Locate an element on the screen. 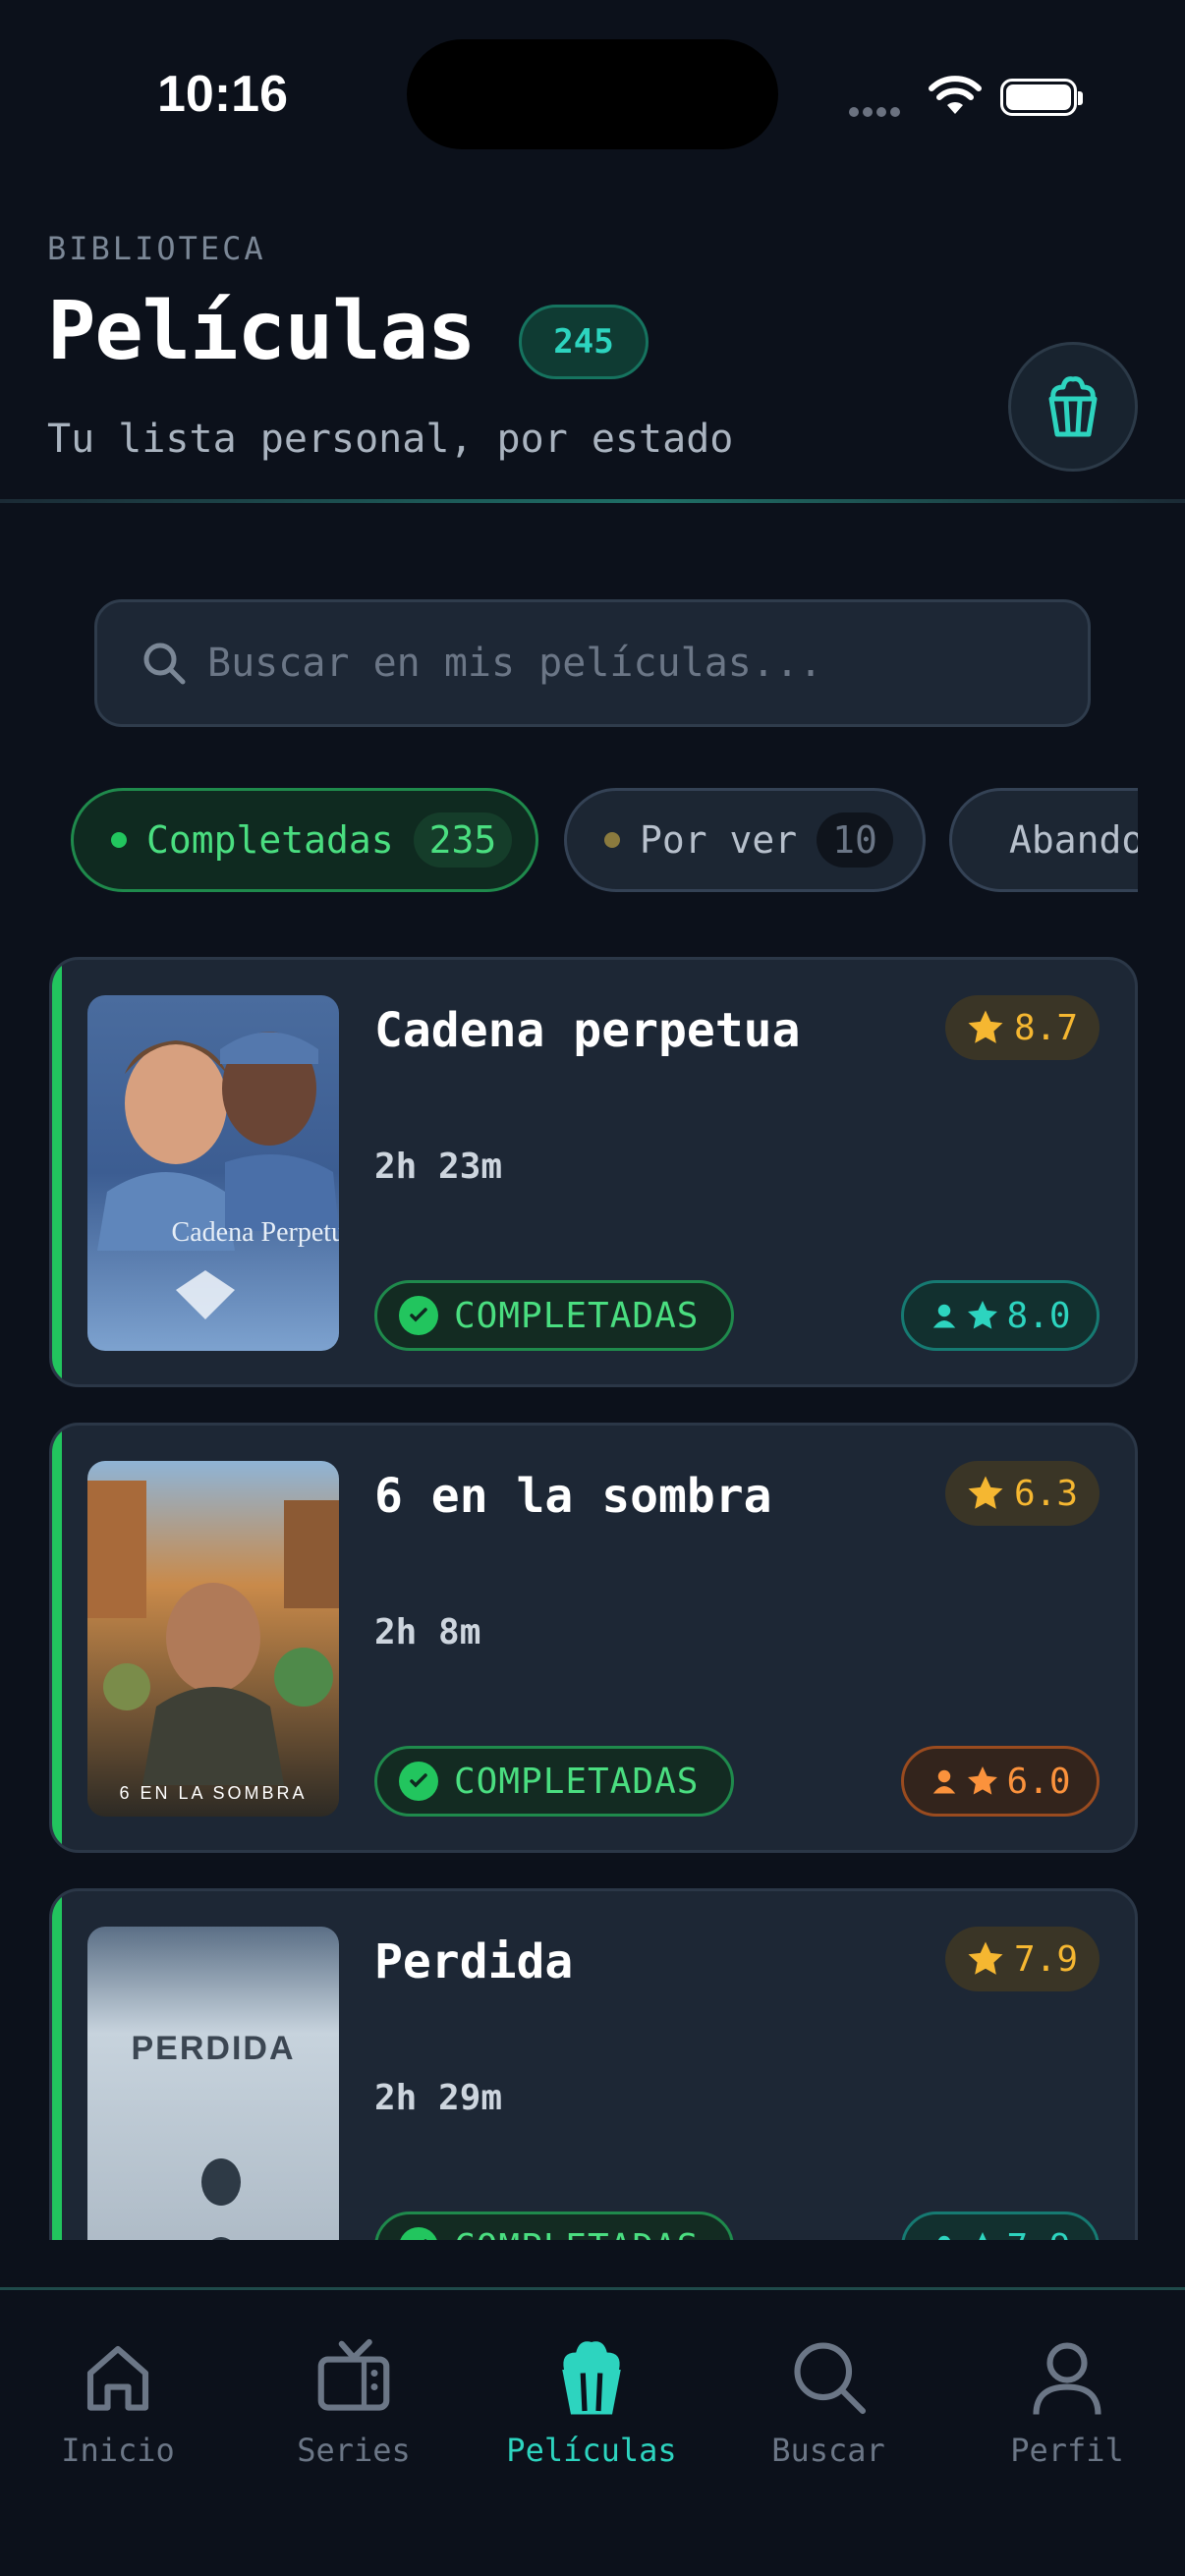 This screenshot has height=2576, width=1185. status-bar: 10:16 is located at coordinates (592, 98).